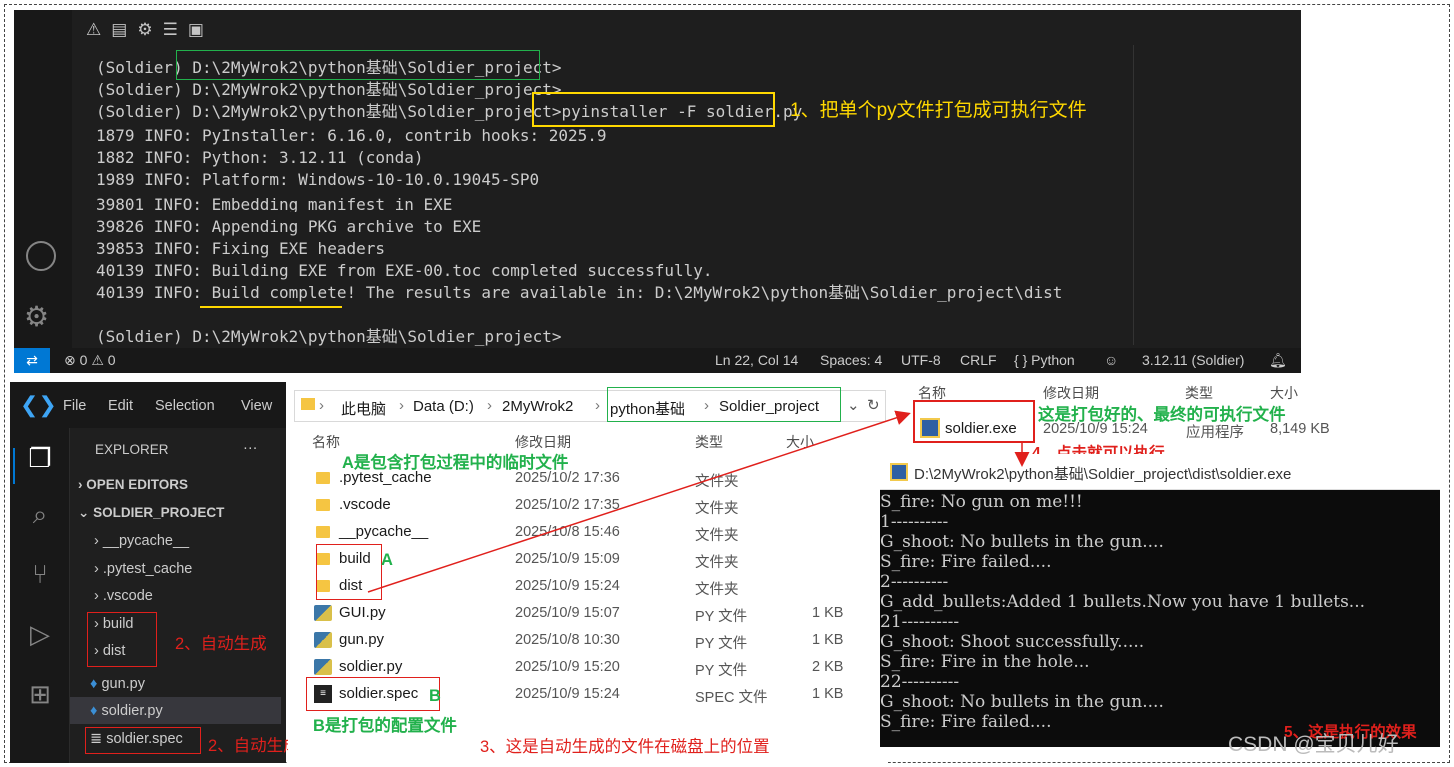 The width and height of the screenshot is (1454, 767). What do you see at coordinates (639, 501) in the screenshot?
I see `arrow-dist-to-exe` at bounding box center [639, 501].